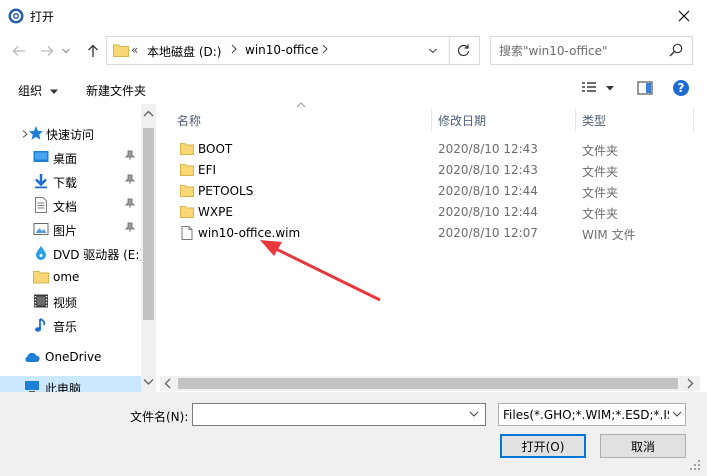  What do you see at coordinates (19, 51) in the screenshot?
I see `back-button` at bounding box center [19, 51].